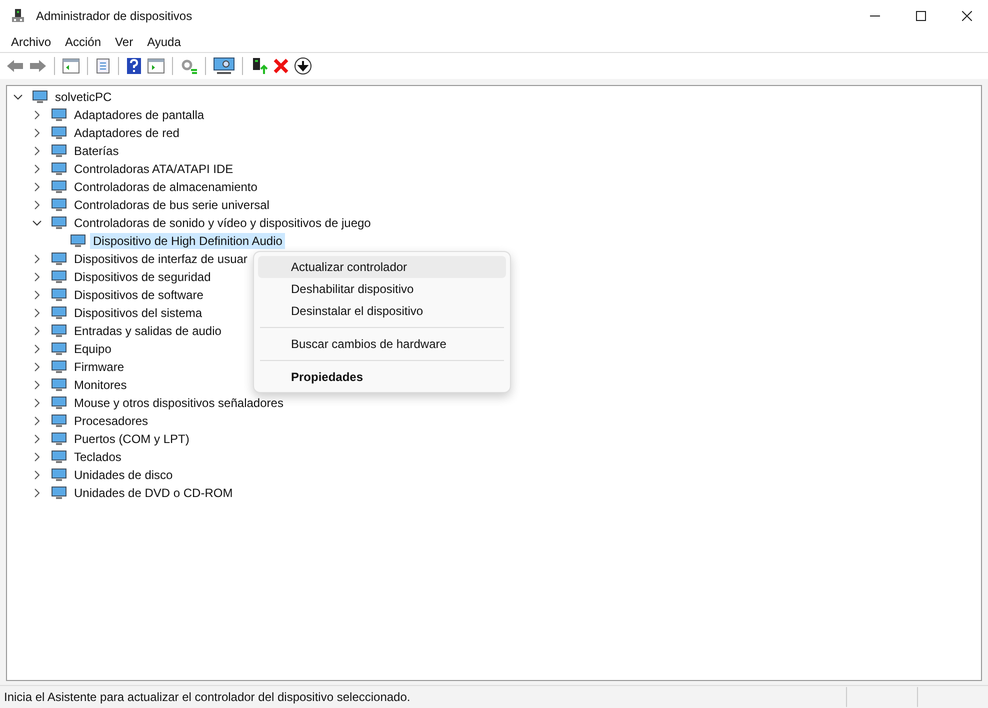  Describe the element at coordinates (147, 331) in the screenshot. I see `tree-item: Entradas y salidas de audio` at that location.